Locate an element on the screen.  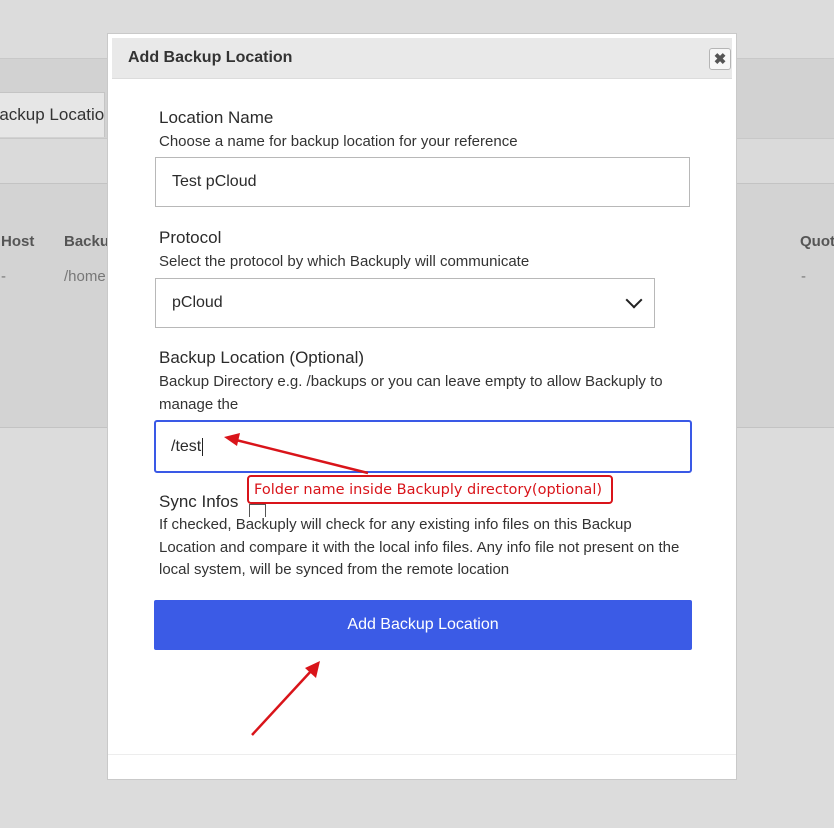
annotation-arrow-to-button is located at coordinates (282, 702).